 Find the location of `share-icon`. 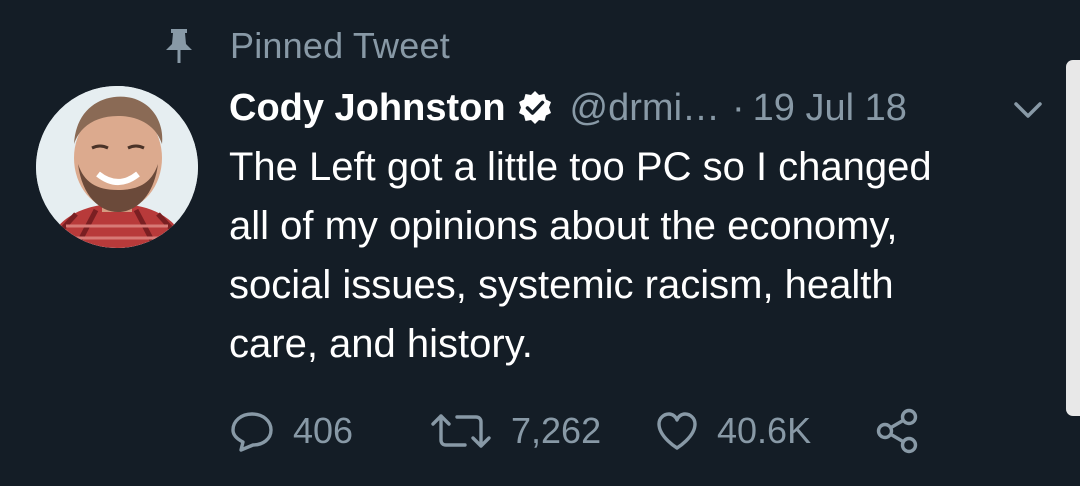

share-icon is located at coordinates (898, 431).